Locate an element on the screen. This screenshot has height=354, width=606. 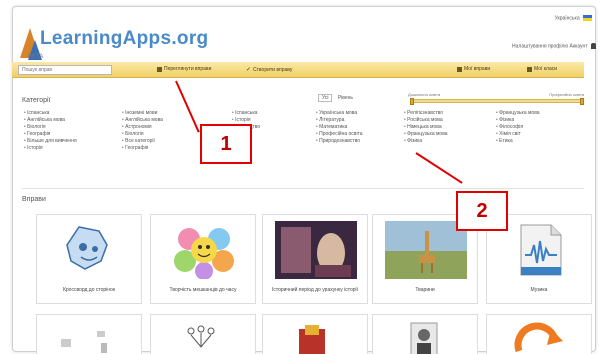
category-link: Етика is located at coordinates (518, 141).